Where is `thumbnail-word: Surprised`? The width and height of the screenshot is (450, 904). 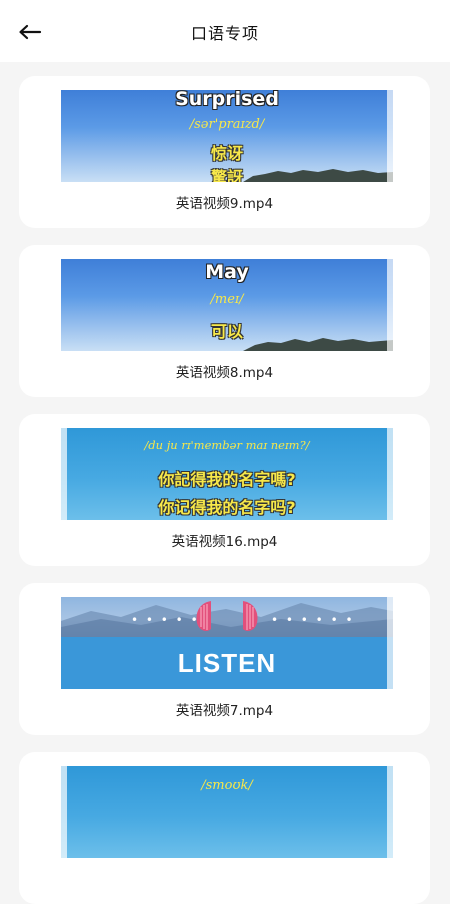
thumbnail-word: Surprised is located at coordinates (227, 100).